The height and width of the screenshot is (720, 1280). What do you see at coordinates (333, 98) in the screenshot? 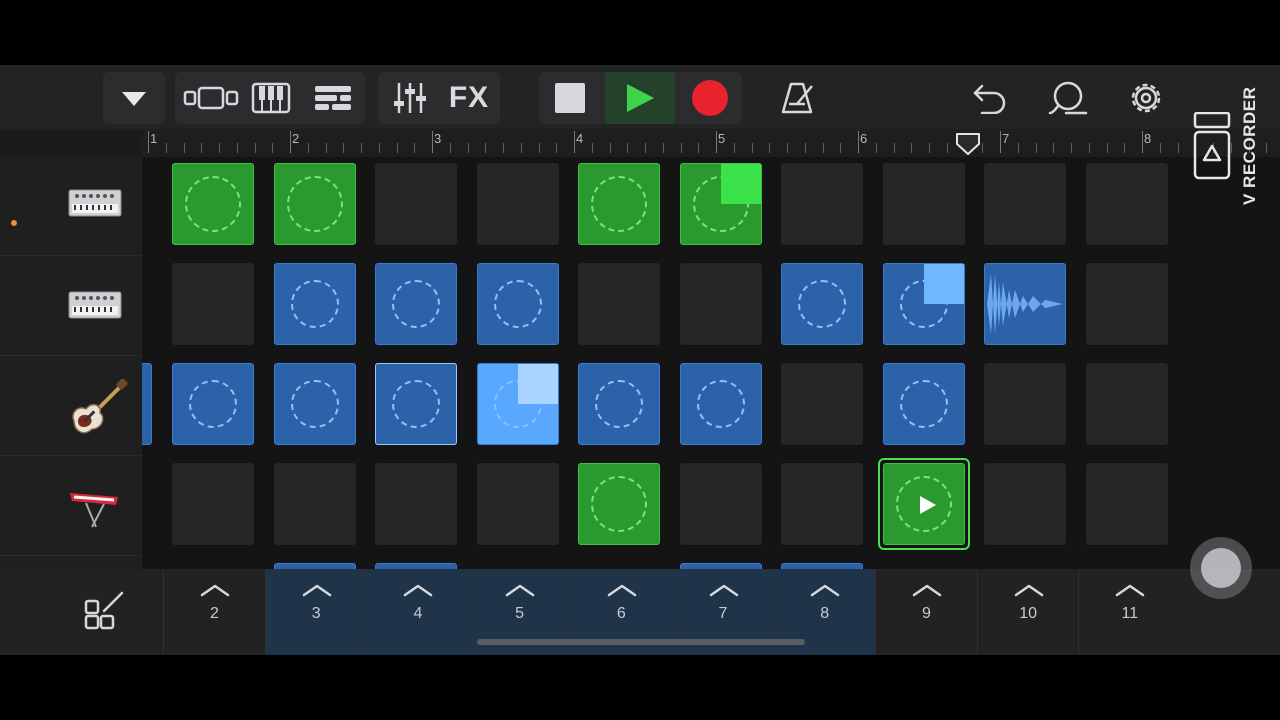
I see `live-loops-button` at bounding box center [333, 98].